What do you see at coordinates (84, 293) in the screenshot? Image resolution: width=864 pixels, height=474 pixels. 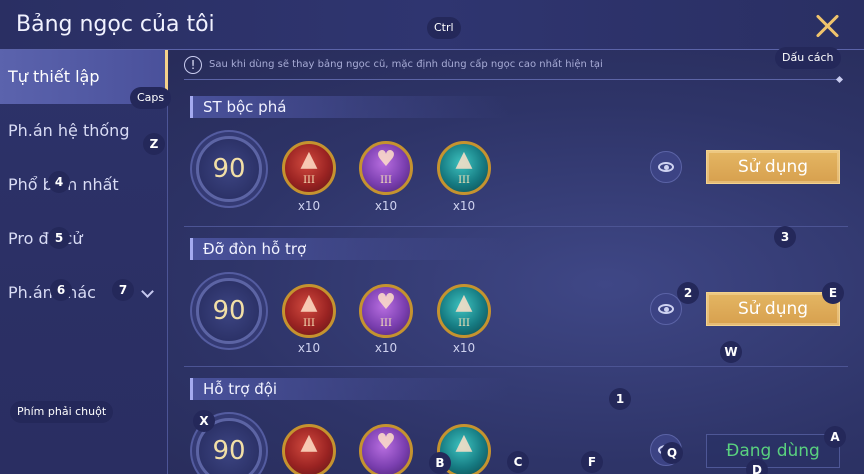 I see `sidebar-item-other: Ph.án khác` at bounding box center [84, 293].